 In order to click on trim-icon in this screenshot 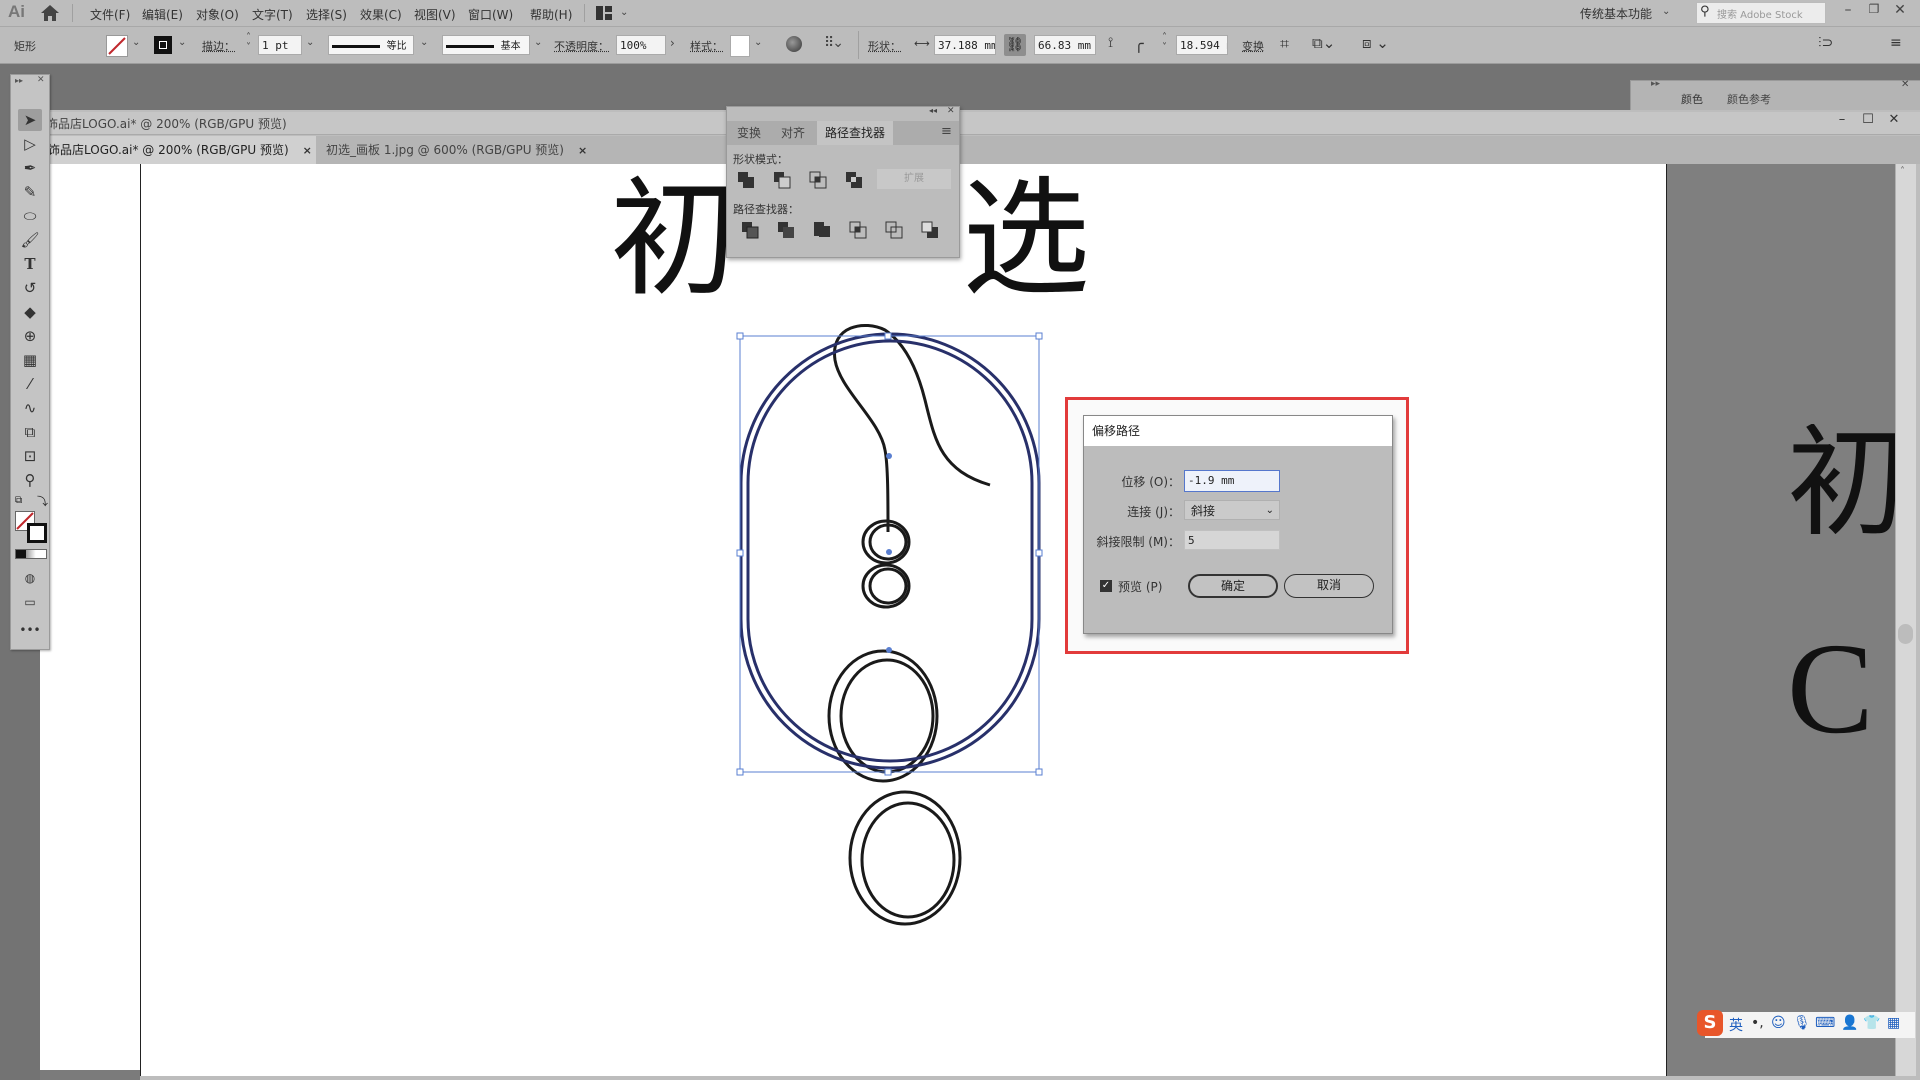, I will do `click(786, 230)`.